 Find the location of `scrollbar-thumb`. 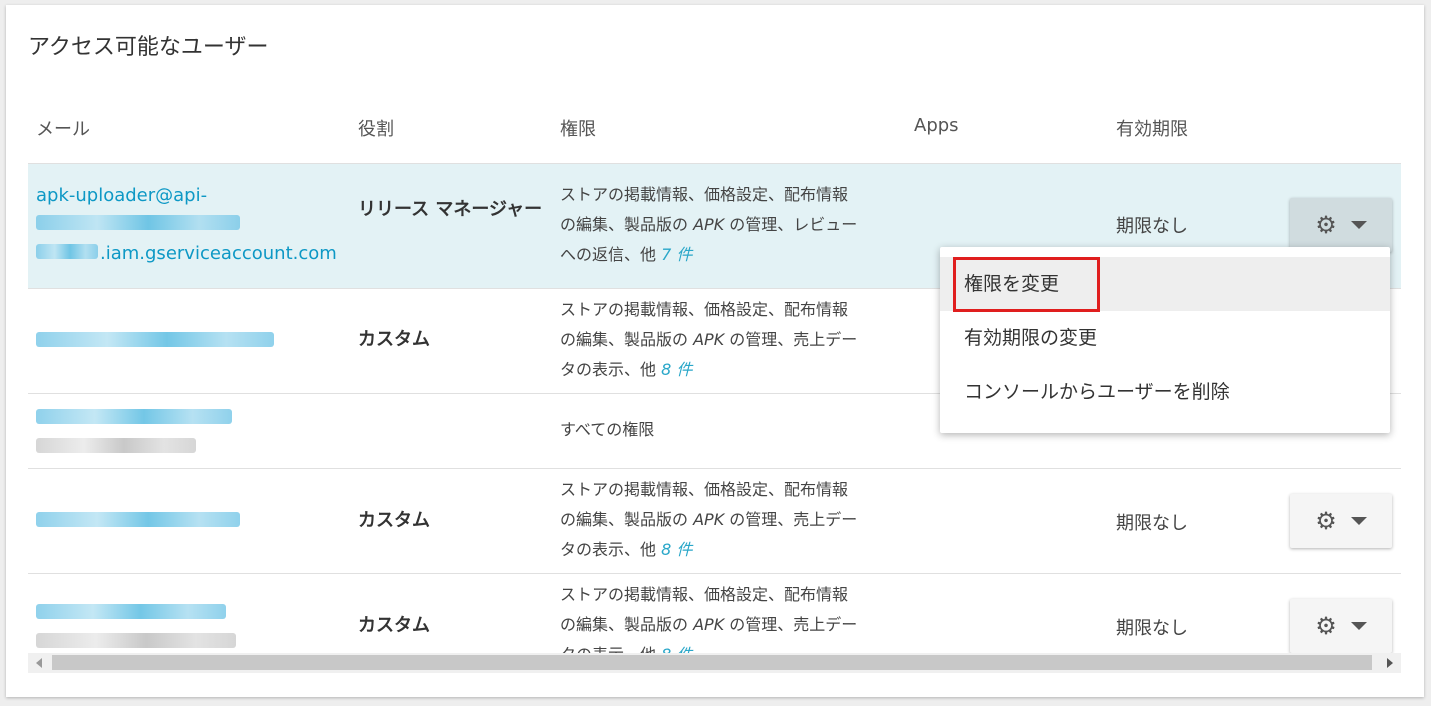

scrollbar-thumb is located at coordinates (712, 662).